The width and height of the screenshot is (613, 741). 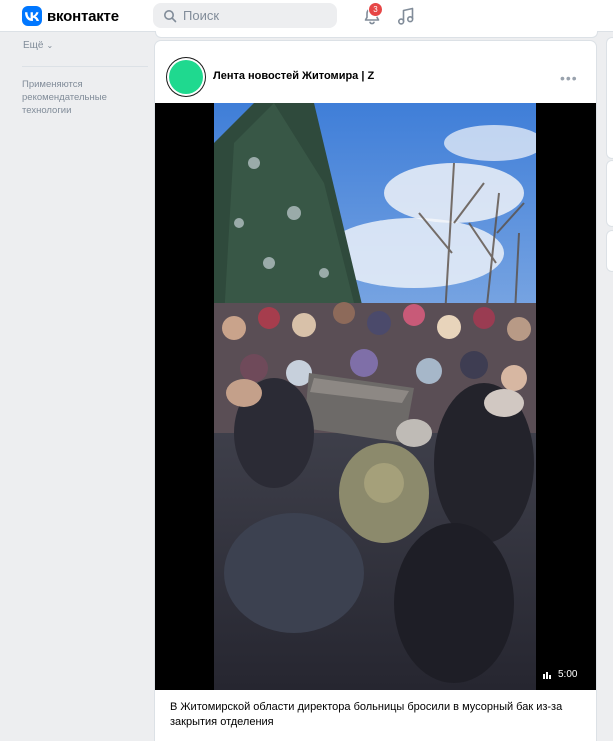 I want to click on vk-logo-text: вконтакте, so click(x=83, y=16).